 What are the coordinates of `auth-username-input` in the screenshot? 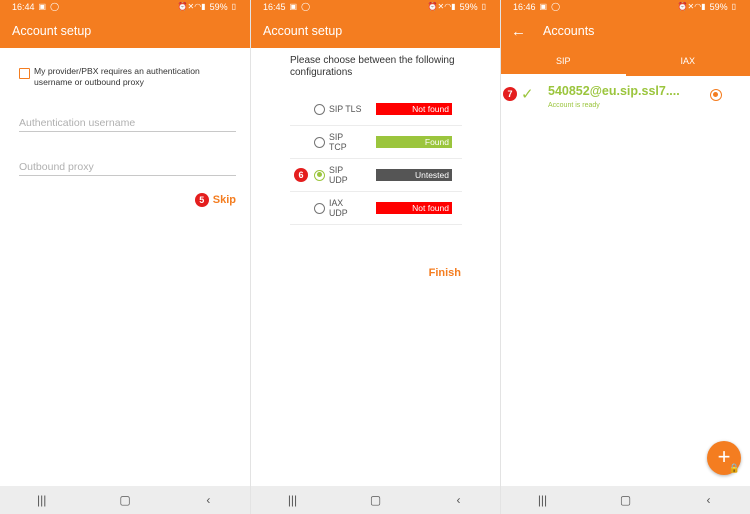 It's located at (127, 123).